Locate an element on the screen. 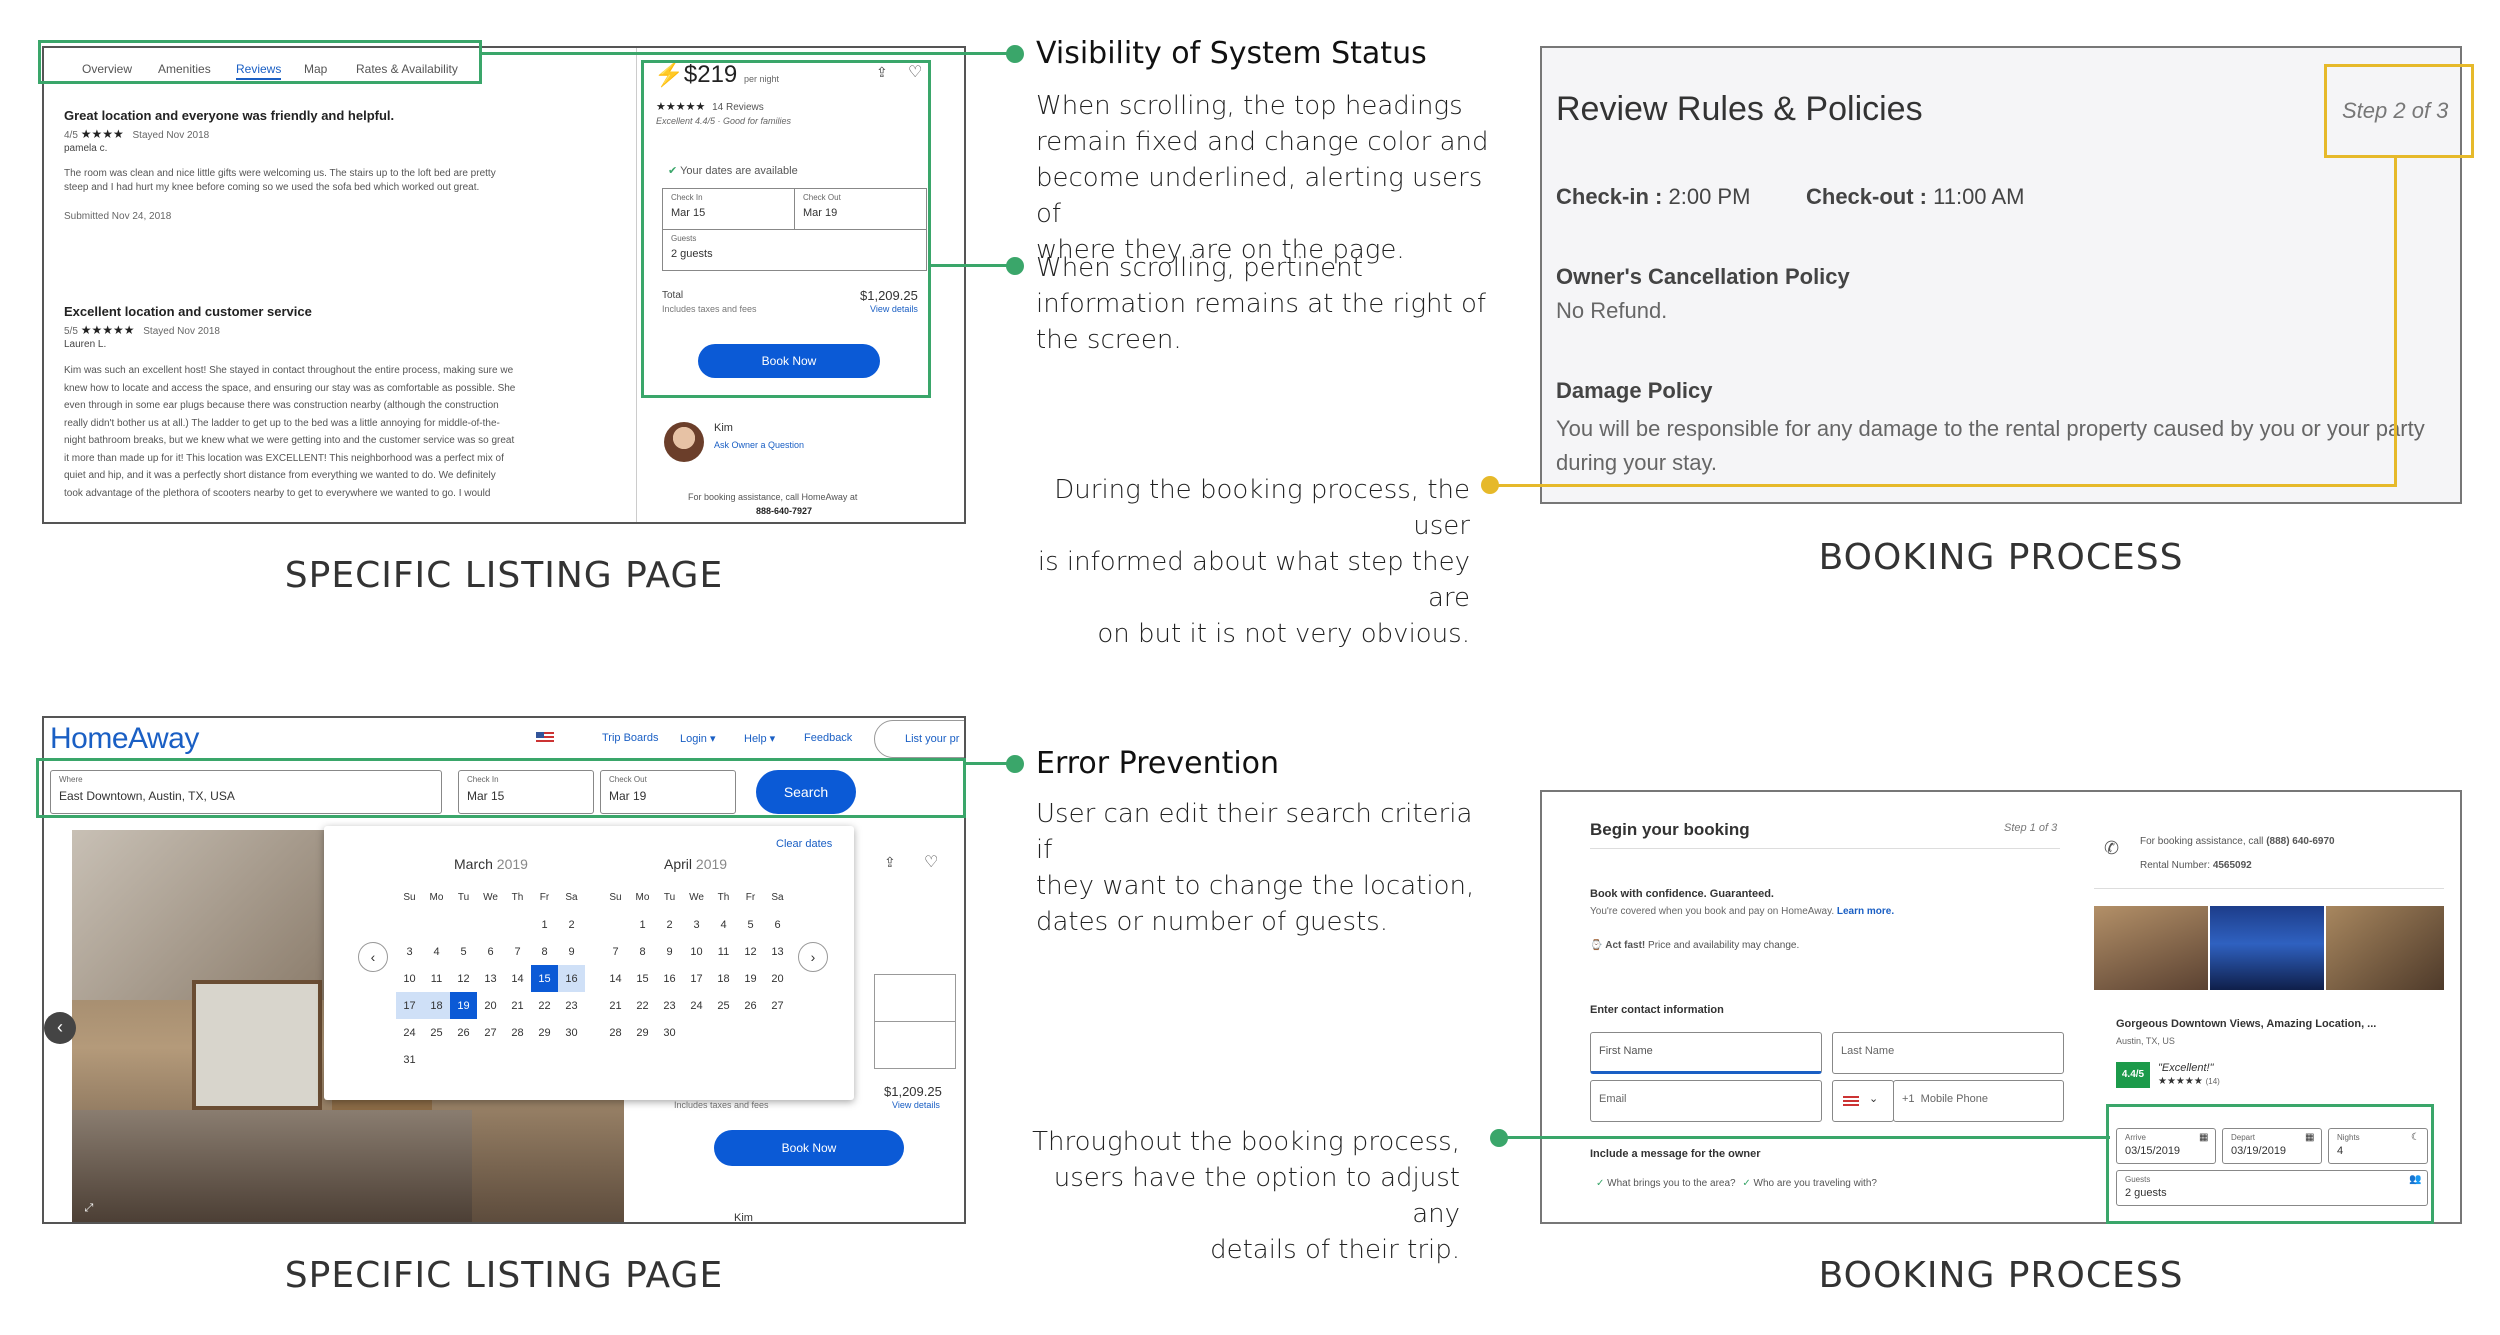 This screenshot has width=2500, height=1335. review-author: pamela c. is located at coordinates (86, 148).